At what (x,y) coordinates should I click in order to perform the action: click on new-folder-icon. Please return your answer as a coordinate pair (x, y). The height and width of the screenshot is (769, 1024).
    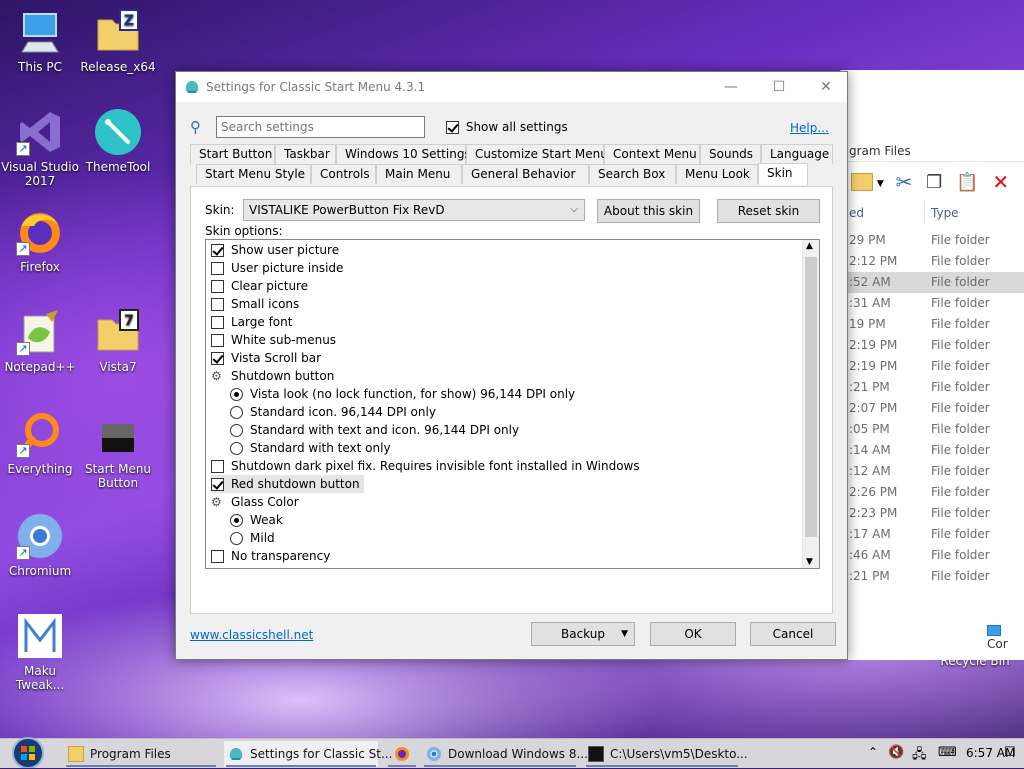
    Looking at the image, I should click on (862, 182).